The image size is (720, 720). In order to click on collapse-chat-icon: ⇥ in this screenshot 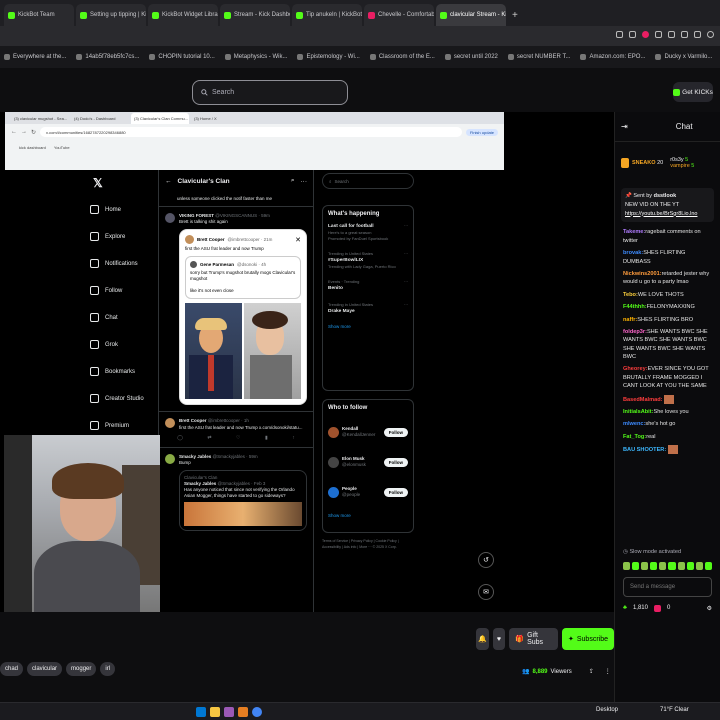, I will do `click(624, 126)`.